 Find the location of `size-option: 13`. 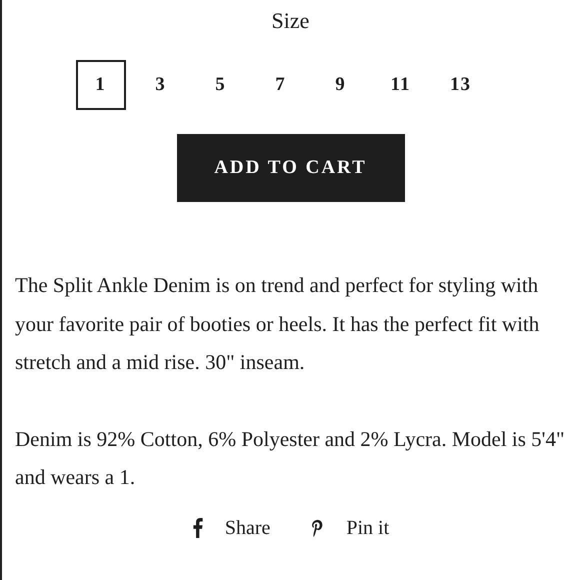

size-option: 13 is located at coordinates (461, 85).